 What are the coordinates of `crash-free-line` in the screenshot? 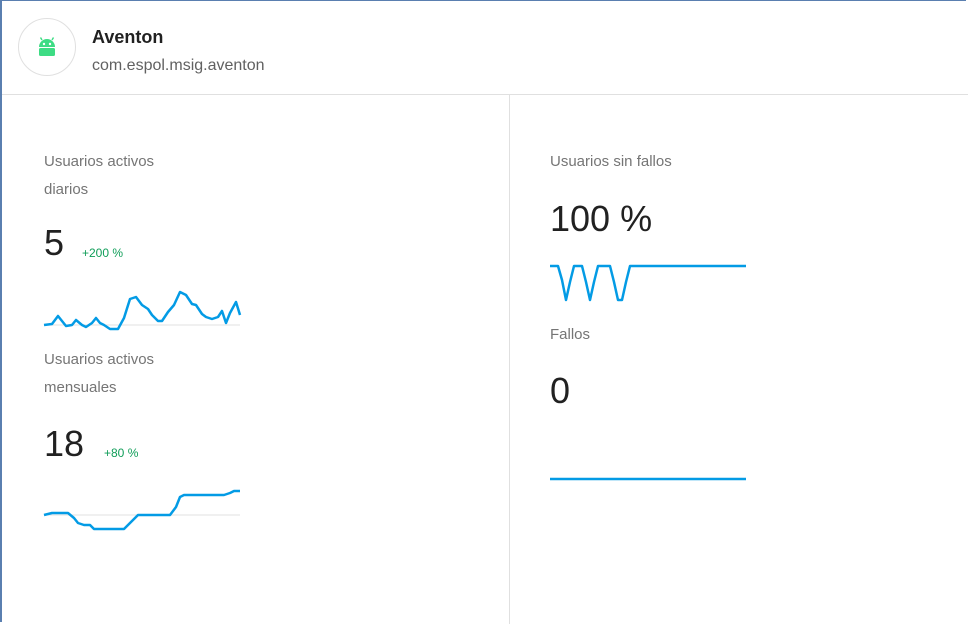 It's located at (648, 283).